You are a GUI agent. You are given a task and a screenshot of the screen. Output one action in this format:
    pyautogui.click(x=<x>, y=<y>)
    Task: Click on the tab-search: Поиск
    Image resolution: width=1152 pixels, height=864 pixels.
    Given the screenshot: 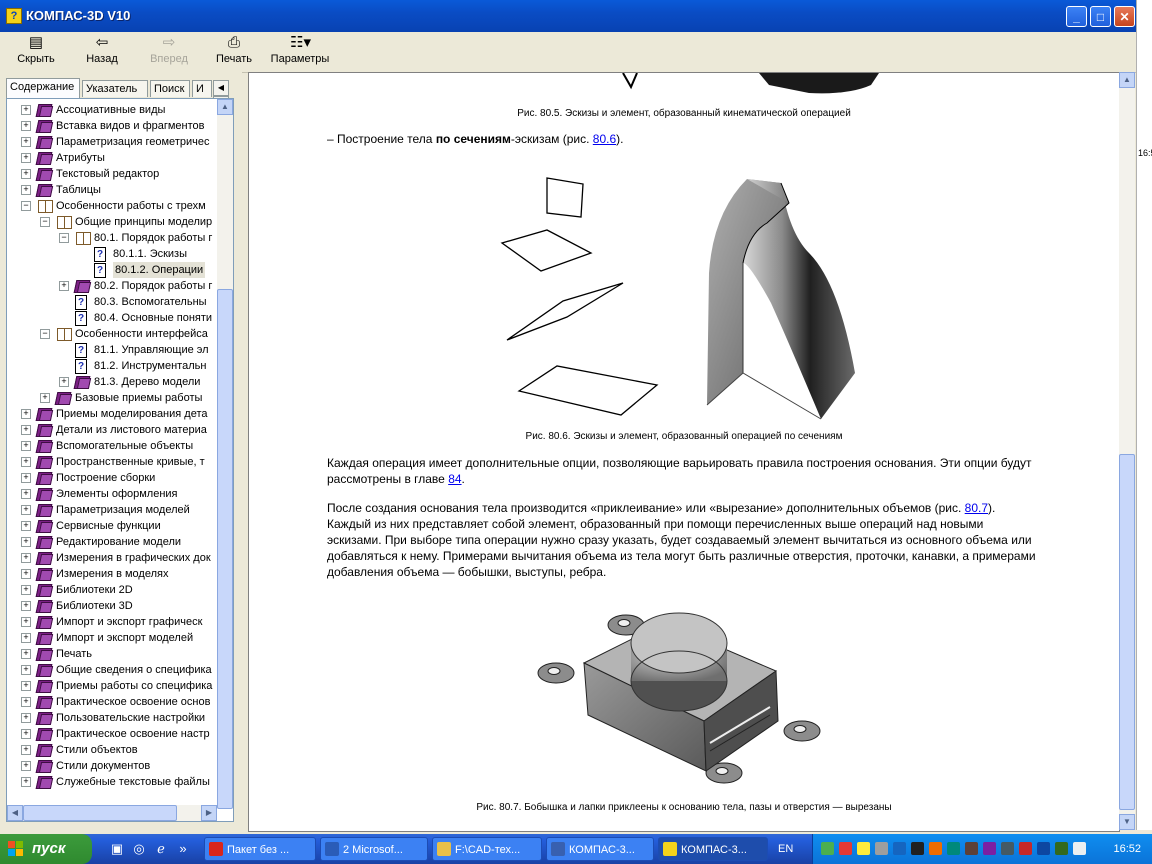 What is the action you would take?
    pyautogui.click(x=170, y=88)
    